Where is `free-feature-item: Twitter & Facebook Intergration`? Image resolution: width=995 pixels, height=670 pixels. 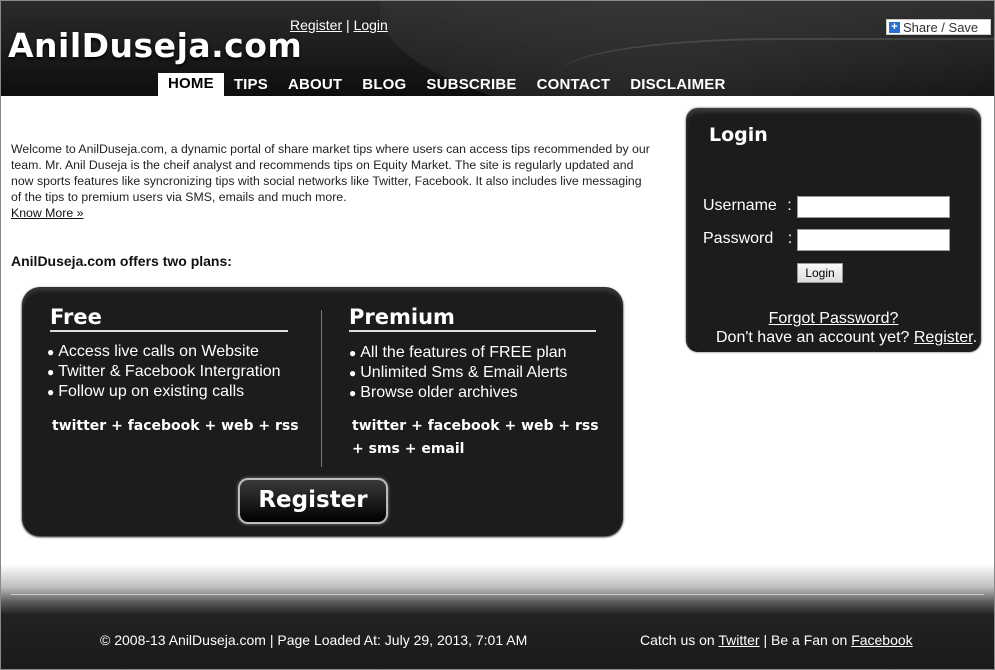 free-feature-item: Twitter & Facebook Intergration is located at coordinates (163, 372).